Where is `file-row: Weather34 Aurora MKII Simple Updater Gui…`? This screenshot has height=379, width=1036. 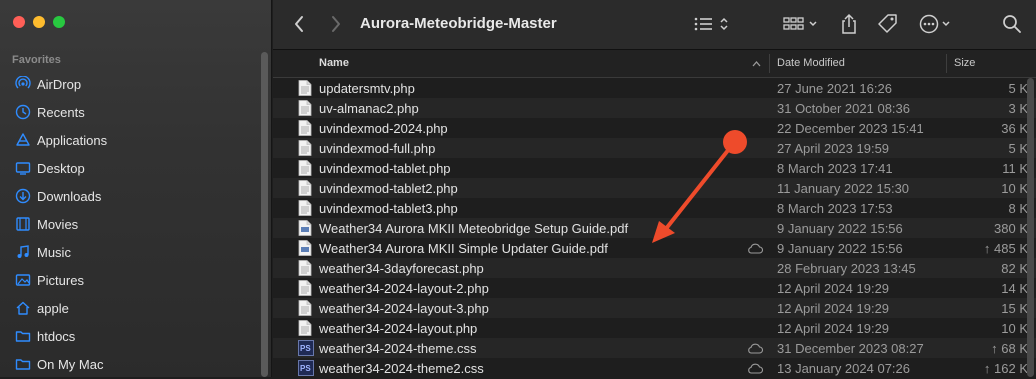
file-row: Weather34 Aurora MKII Simple Updater Gui… is located at coordinates (654, 248).